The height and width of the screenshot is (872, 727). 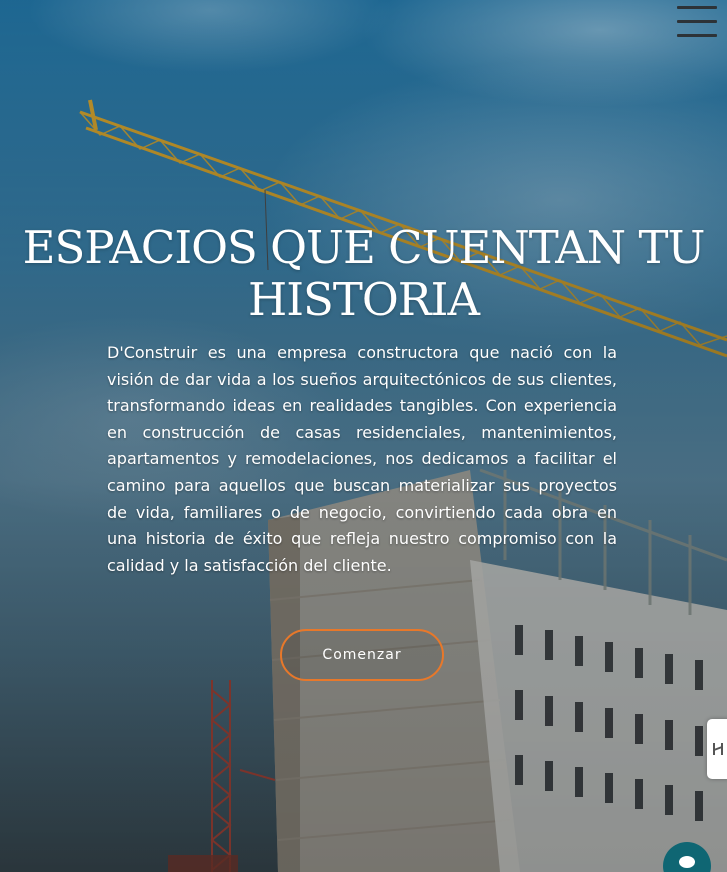 I want to click on side-tab-icon, so click(x=718, y=749).